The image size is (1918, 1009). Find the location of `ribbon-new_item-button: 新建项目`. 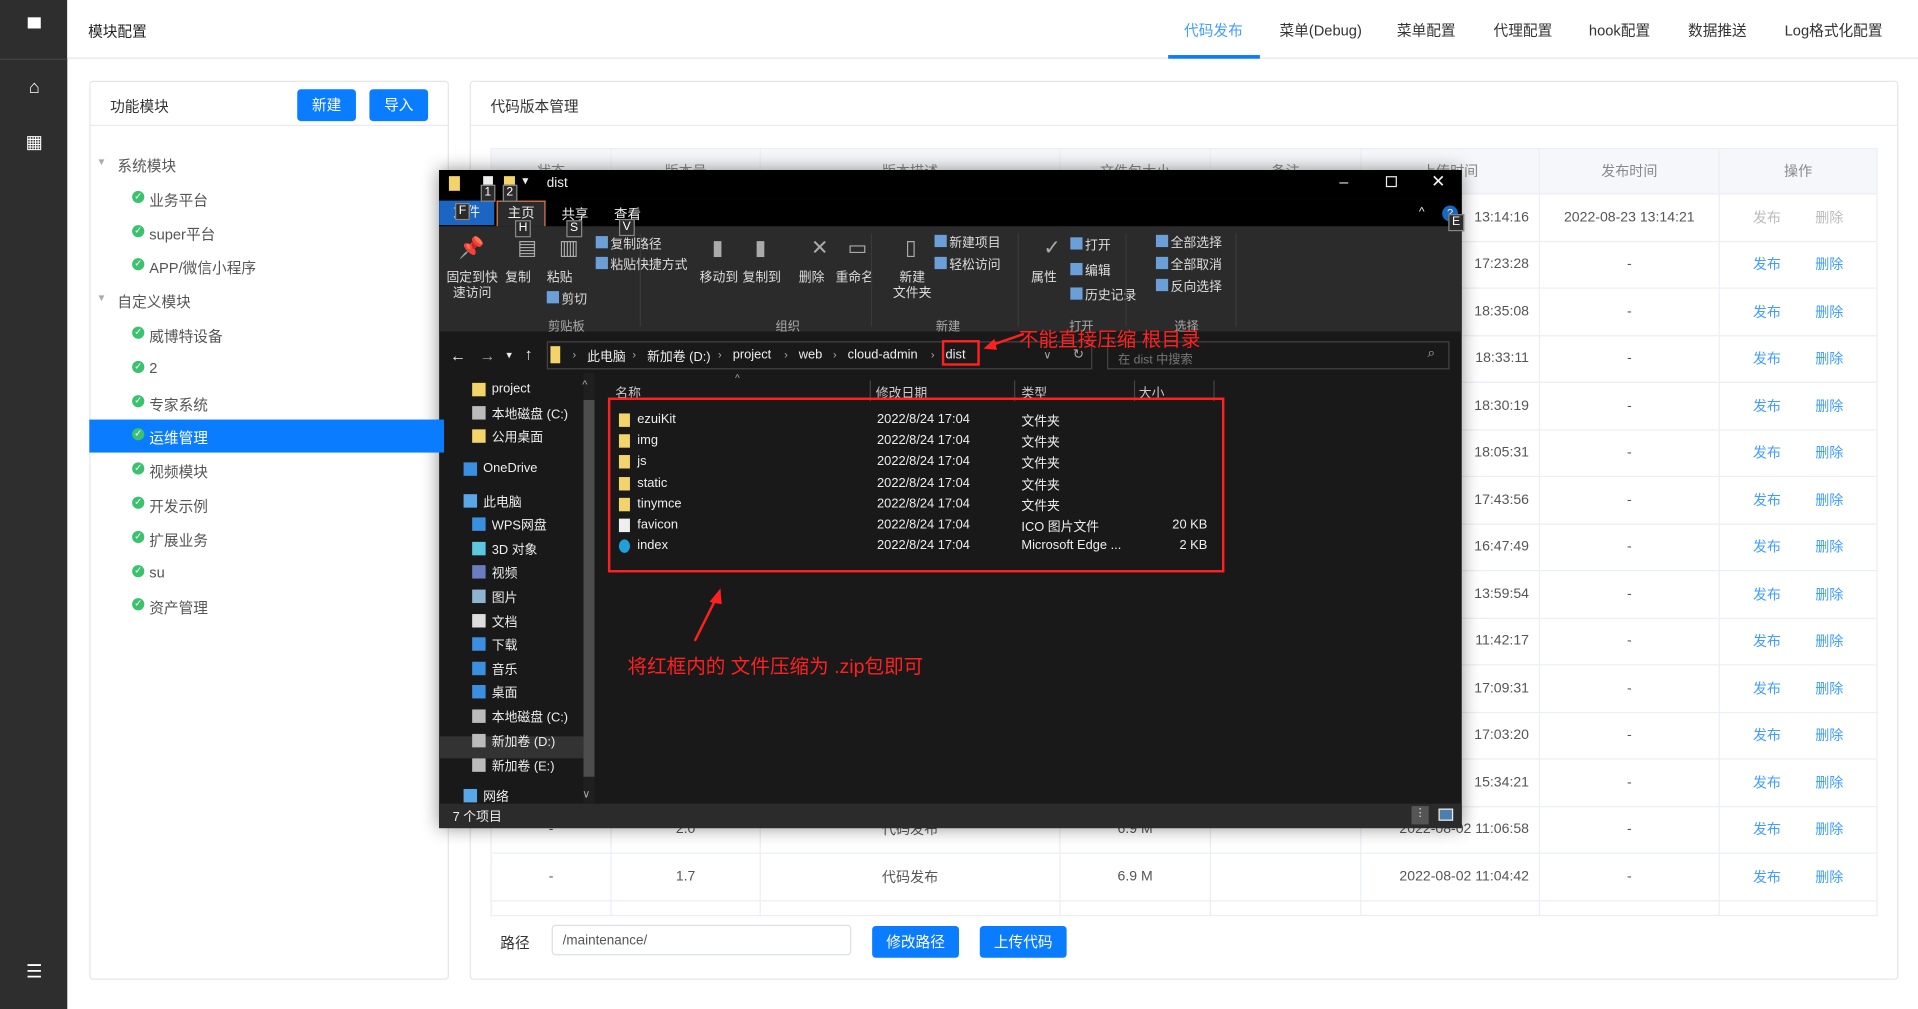

ribbon-new_item-button: 新建项目 is located at coordinates (974, 243).